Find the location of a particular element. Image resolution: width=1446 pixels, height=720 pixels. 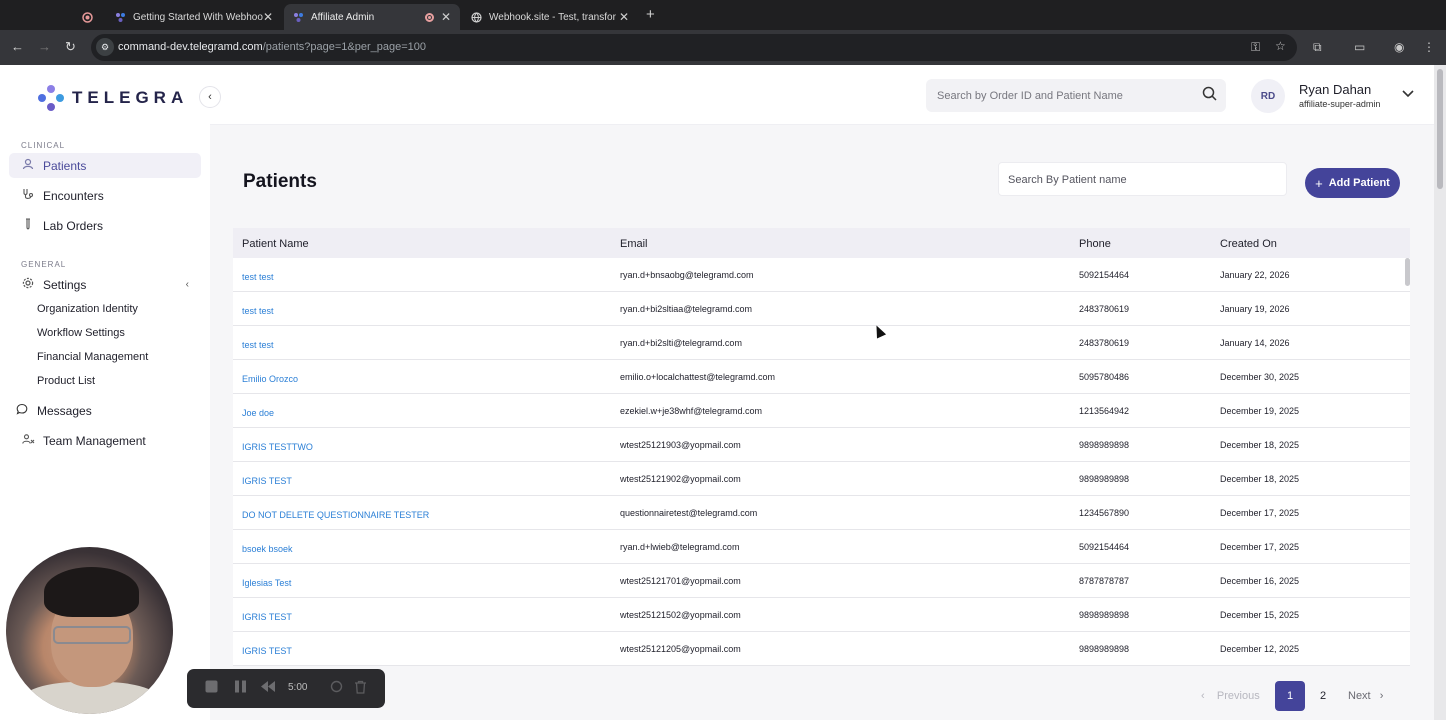

patient-name-link: Joe doe is located at coordinates (258, 413).